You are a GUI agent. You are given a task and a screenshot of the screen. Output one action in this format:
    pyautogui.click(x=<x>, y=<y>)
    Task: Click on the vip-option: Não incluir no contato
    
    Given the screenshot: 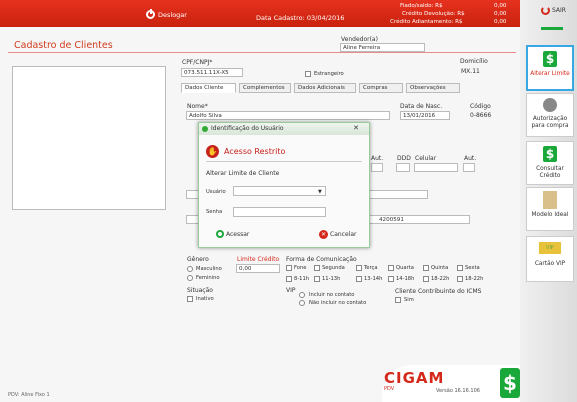 What is the action you would take?
    pyautogui.click(x=338, y=303)
    